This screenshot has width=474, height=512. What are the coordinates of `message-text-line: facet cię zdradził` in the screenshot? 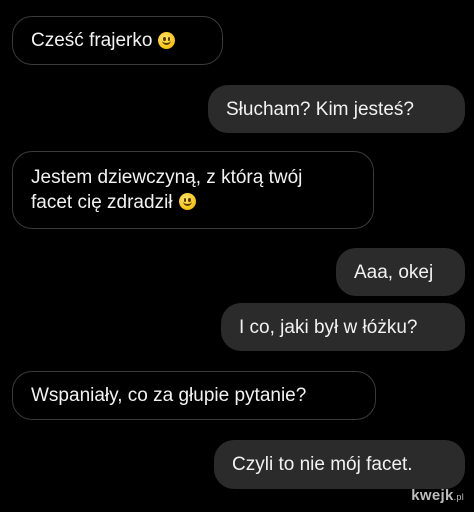 It's located at (166, 202).